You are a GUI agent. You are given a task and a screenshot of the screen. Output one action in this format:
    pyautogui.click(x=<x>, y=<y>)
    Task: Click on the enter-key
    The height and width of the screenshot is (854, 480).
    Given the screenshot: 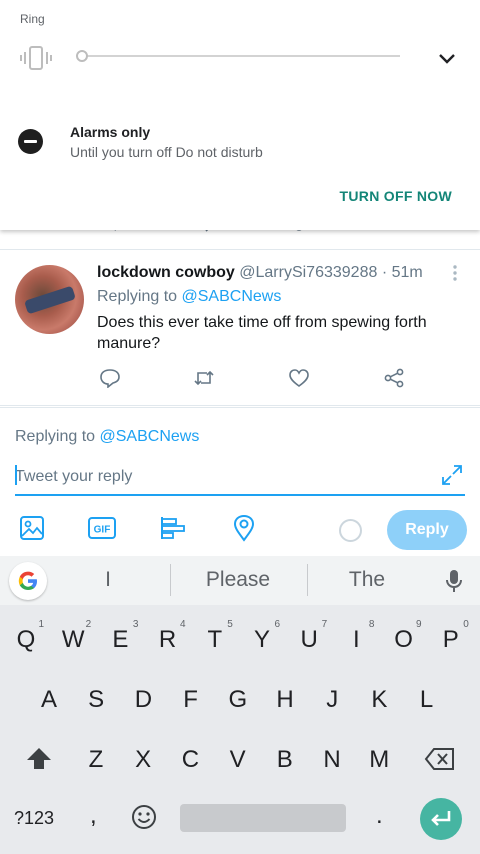 What is the action you would take?
    pyautogui.click(x=441, y=819)
    